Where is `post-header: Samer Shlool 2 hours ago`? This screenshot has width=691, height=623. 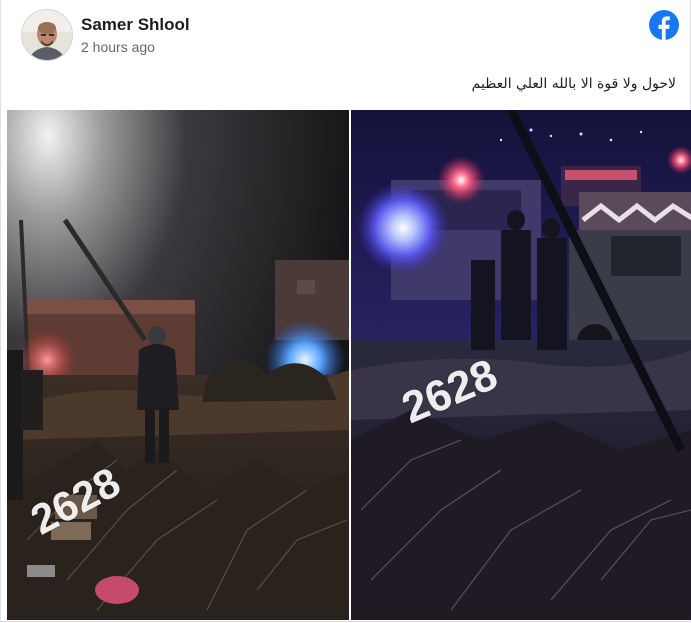
post-header: Samer Shlool 2 hours ago is located at coordinates (346, 35).